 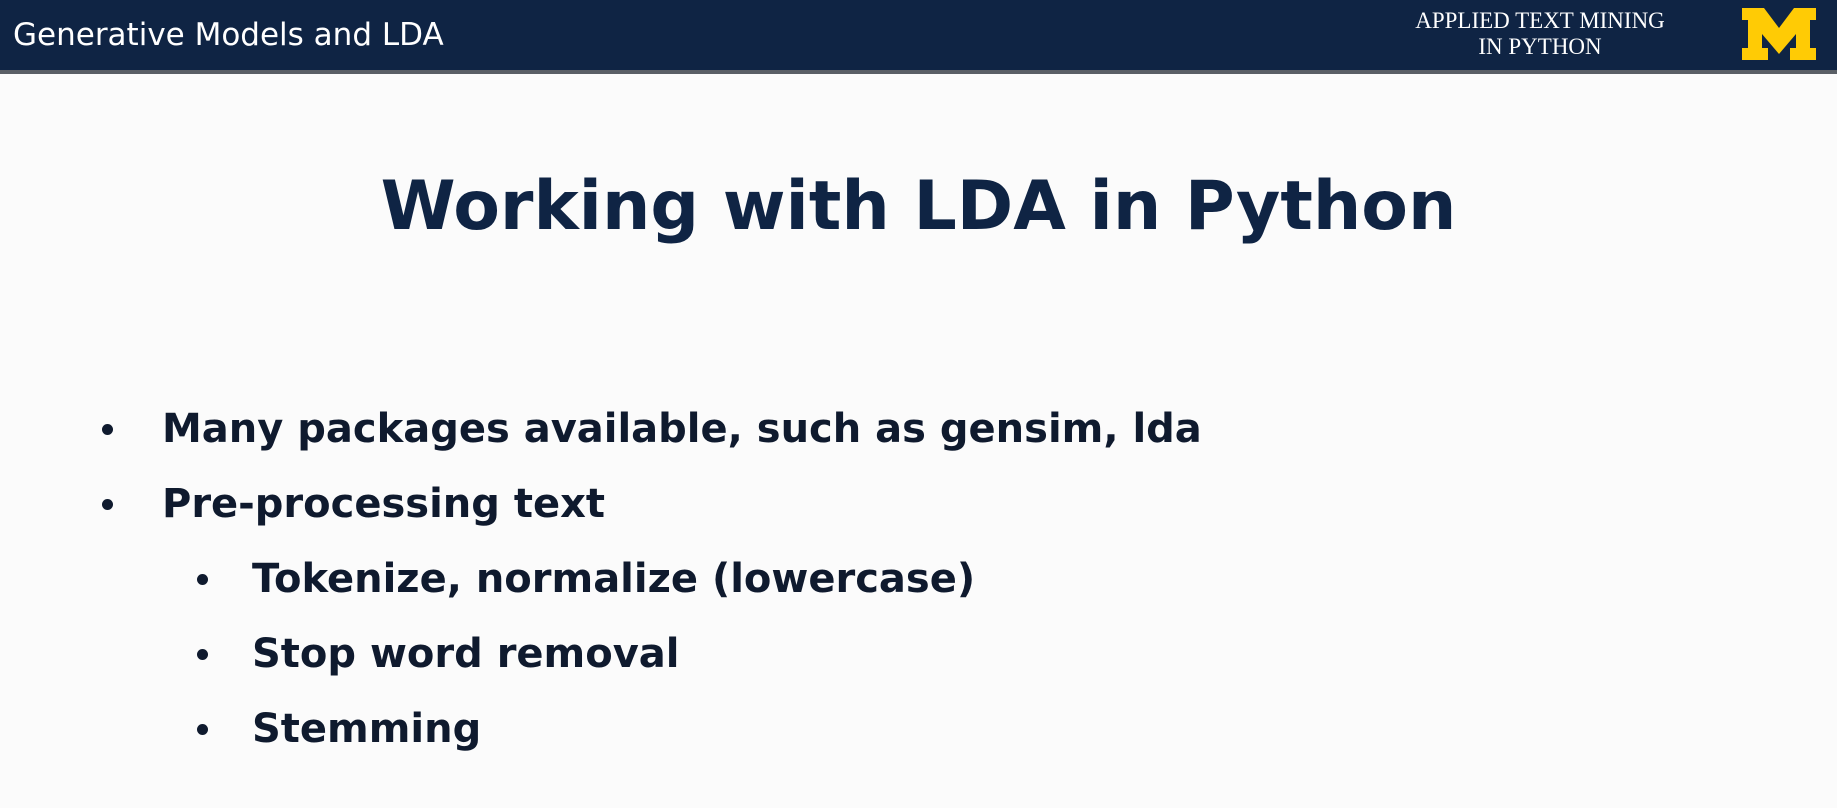 I want to click on sub-bullet-item: Tokenize, normalize (lowercase), so click(x=586, y=579).